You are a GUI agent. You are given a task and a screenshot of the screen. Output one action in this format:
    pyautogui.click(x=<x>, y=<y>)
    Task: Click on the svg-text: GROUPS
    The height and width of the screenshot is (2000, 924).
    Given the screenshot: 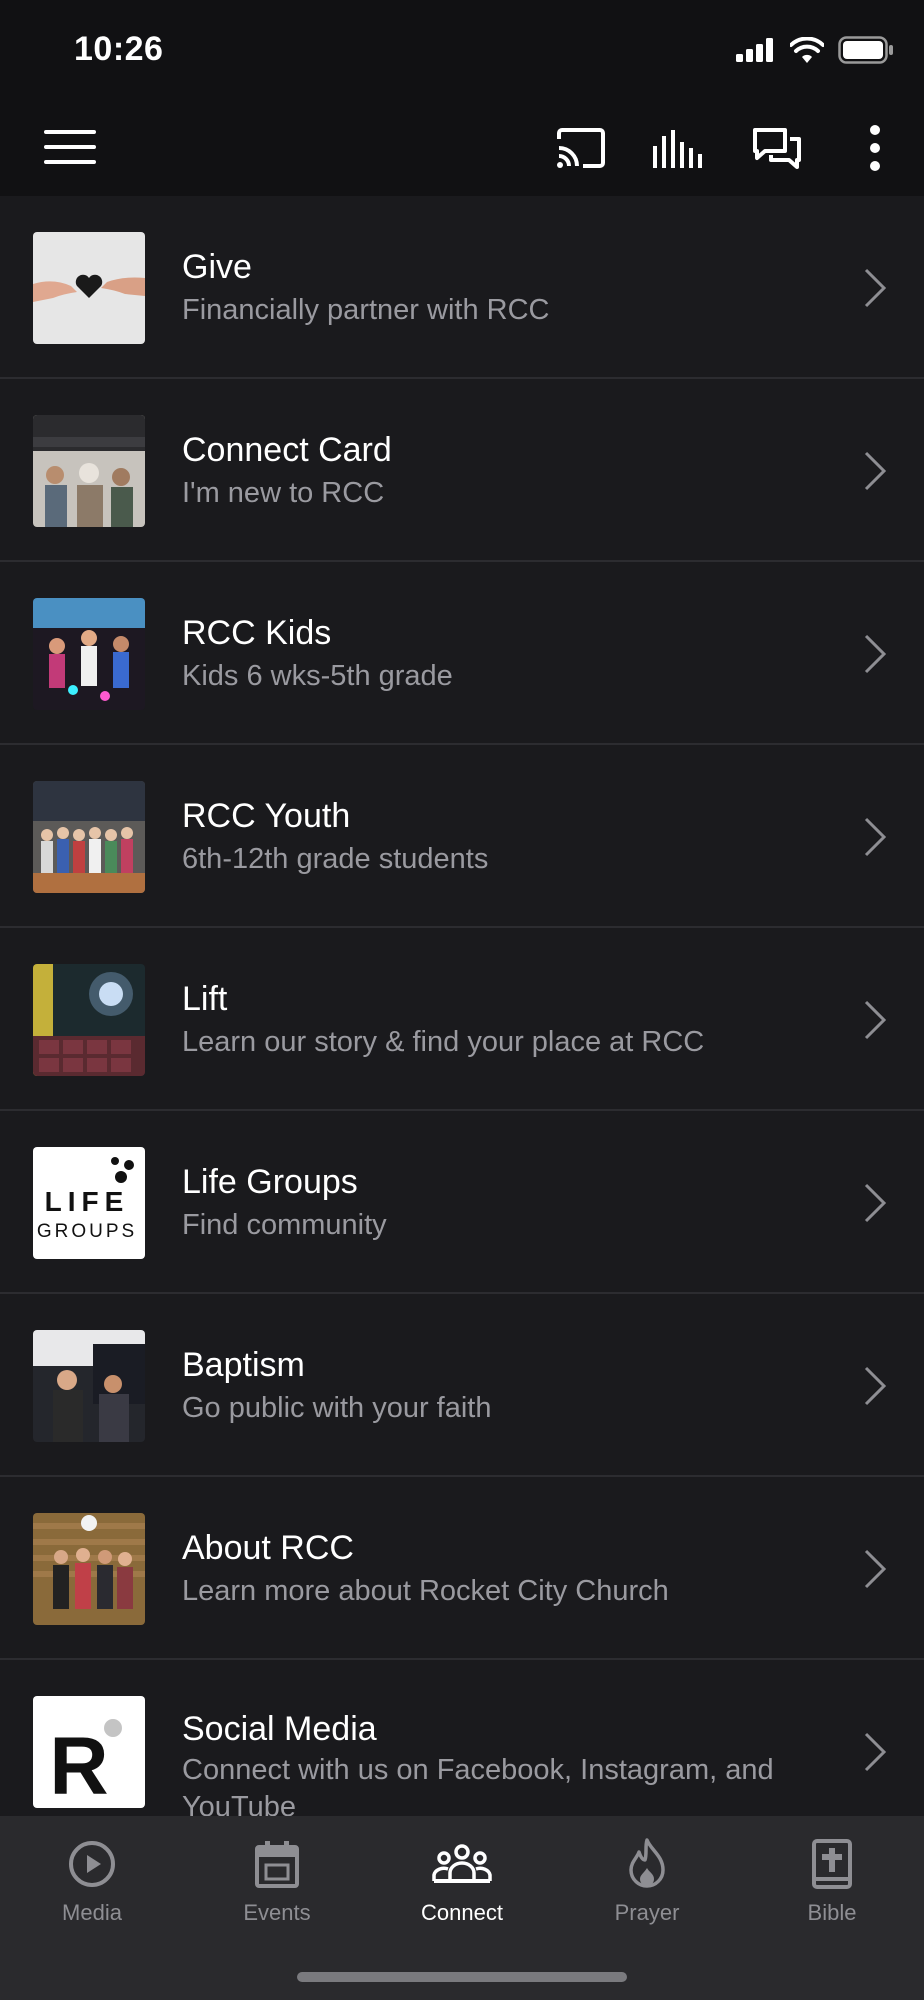 What is the action you would take?
    pyautogui.click(x=87, y=1231)
    